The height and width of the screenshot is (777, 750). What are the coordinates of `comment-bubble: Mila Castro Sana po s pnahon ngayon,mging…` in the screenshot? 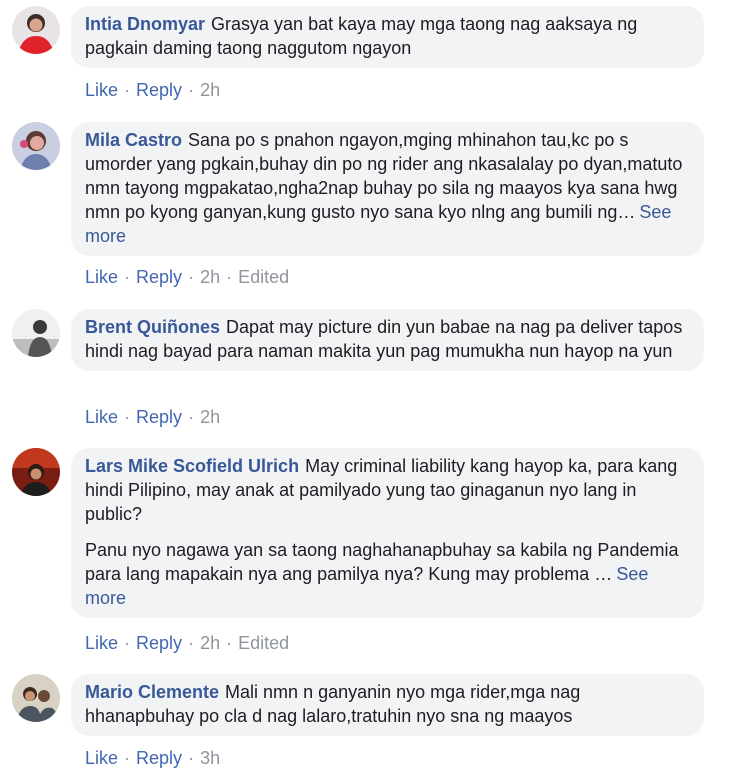 It's located at (387, 189).